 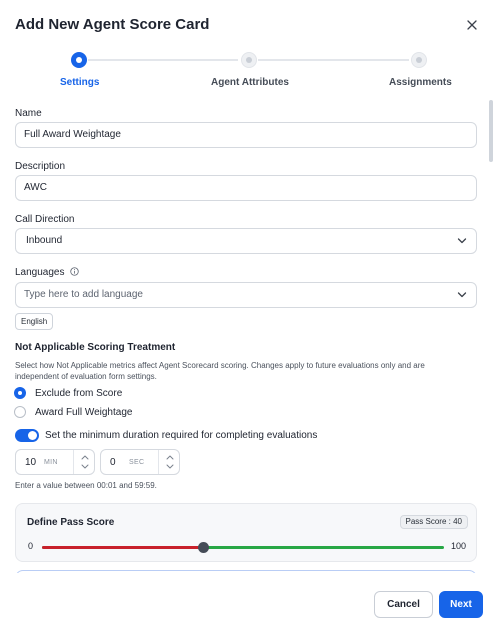 What do you see at coordinates (420, 82) in the screenshot?
I see `step-label-assignments: Assignments` at bounding box center [420, 82].